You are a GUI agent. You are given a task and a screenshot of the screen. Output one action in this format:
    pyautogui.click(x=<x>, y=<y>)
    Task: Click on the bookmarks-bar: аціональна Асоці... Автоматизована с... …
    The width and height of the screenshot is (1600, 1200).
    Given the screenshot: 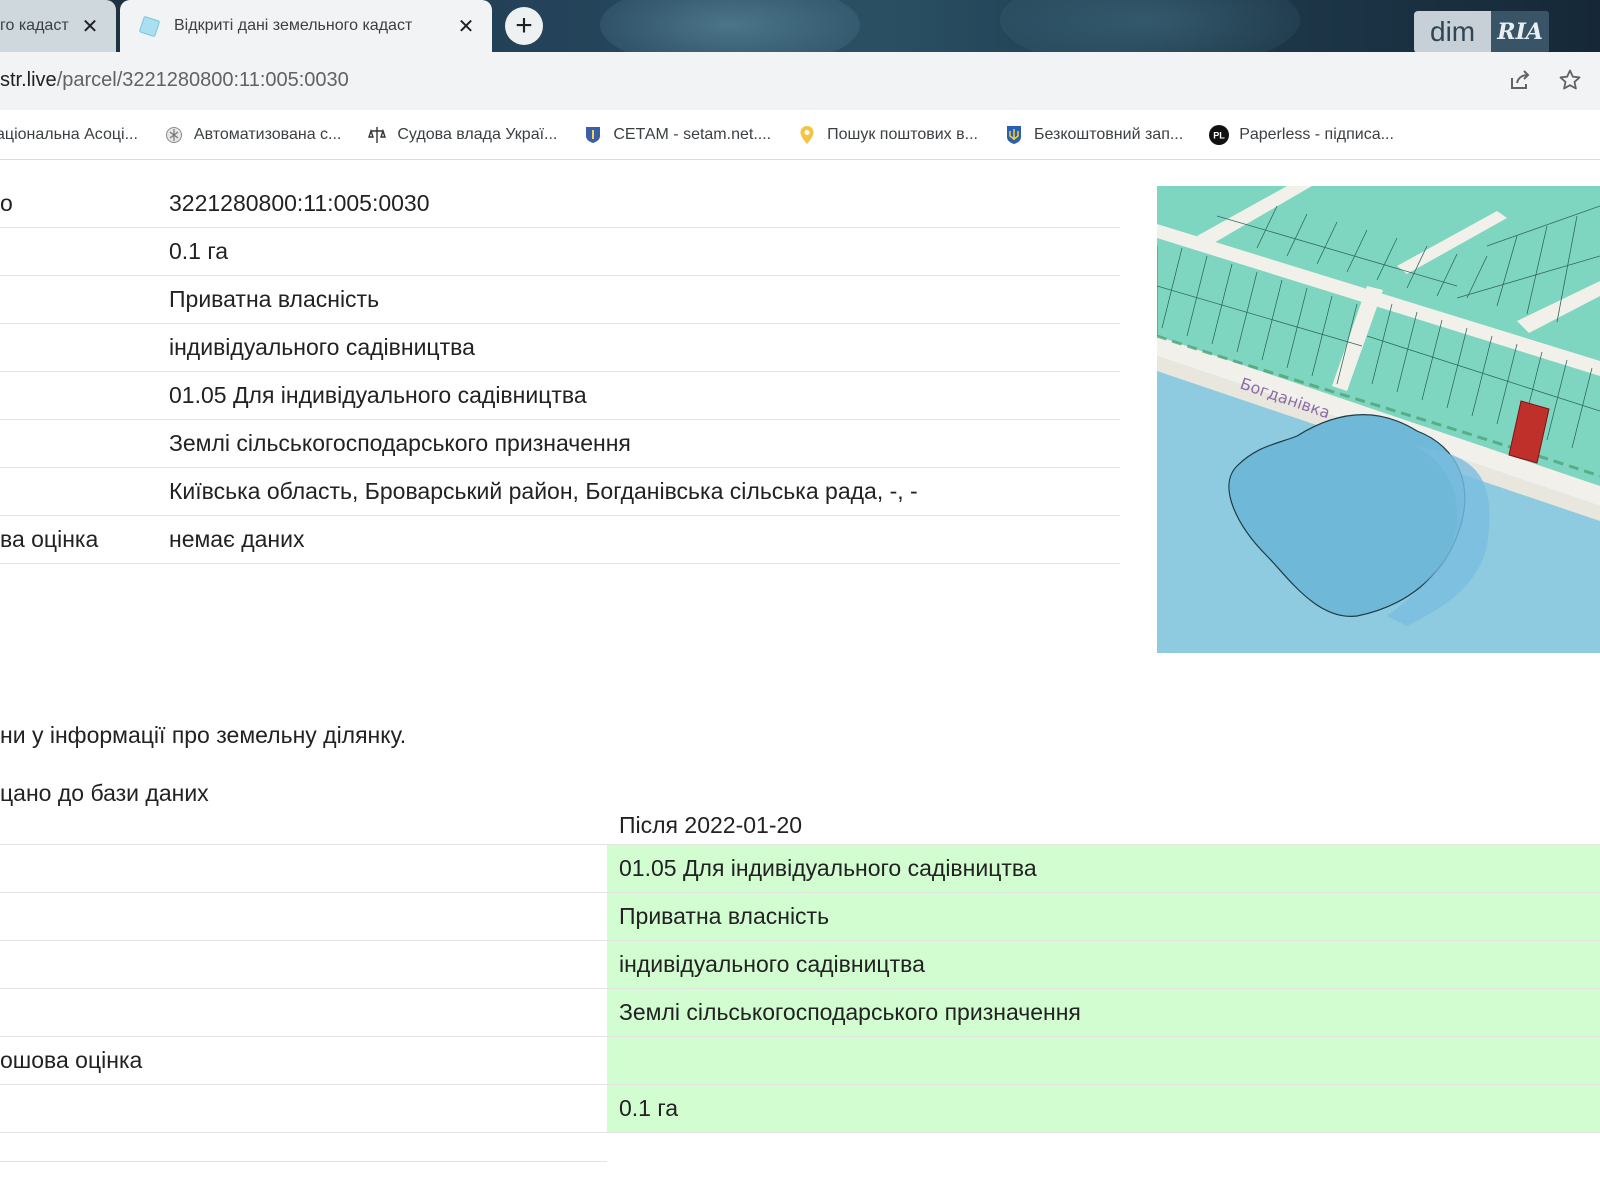 What is the action you would take?
    pyautogui.click(x=800, y=135)
    